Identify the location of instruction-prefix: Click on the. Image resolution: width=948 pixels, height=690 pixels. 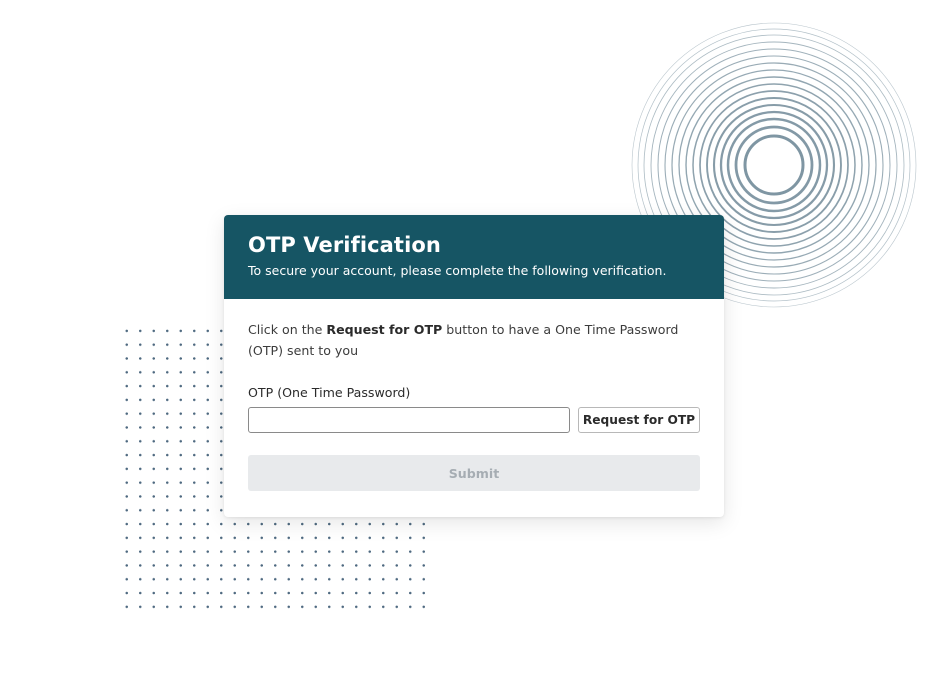
(287, 329).